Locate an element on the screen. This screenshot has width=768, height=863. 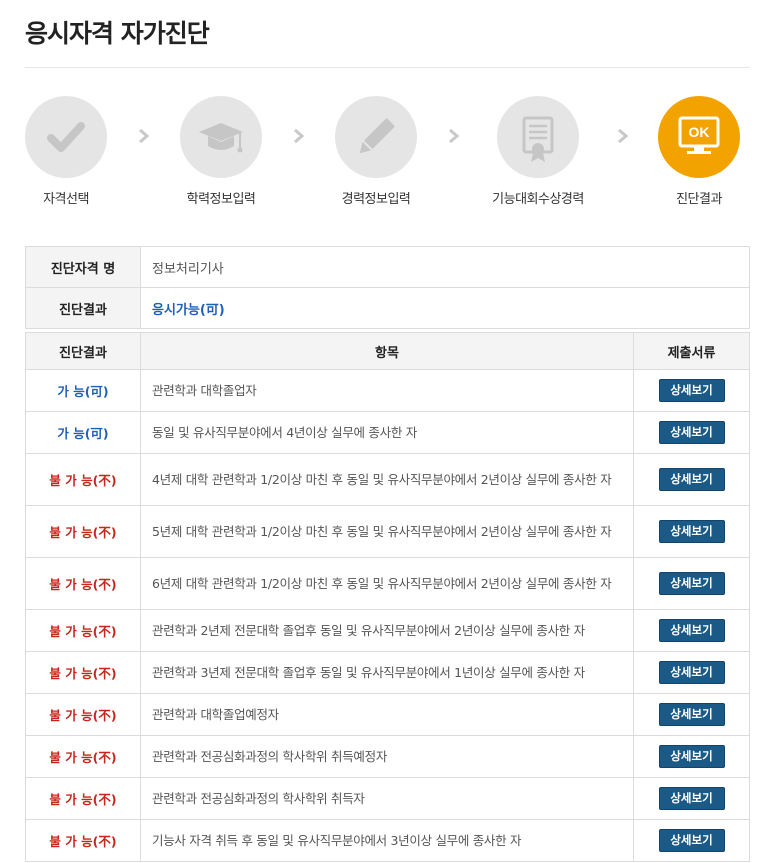
result-label: 진단결과 is located at coordinates (83, 308).